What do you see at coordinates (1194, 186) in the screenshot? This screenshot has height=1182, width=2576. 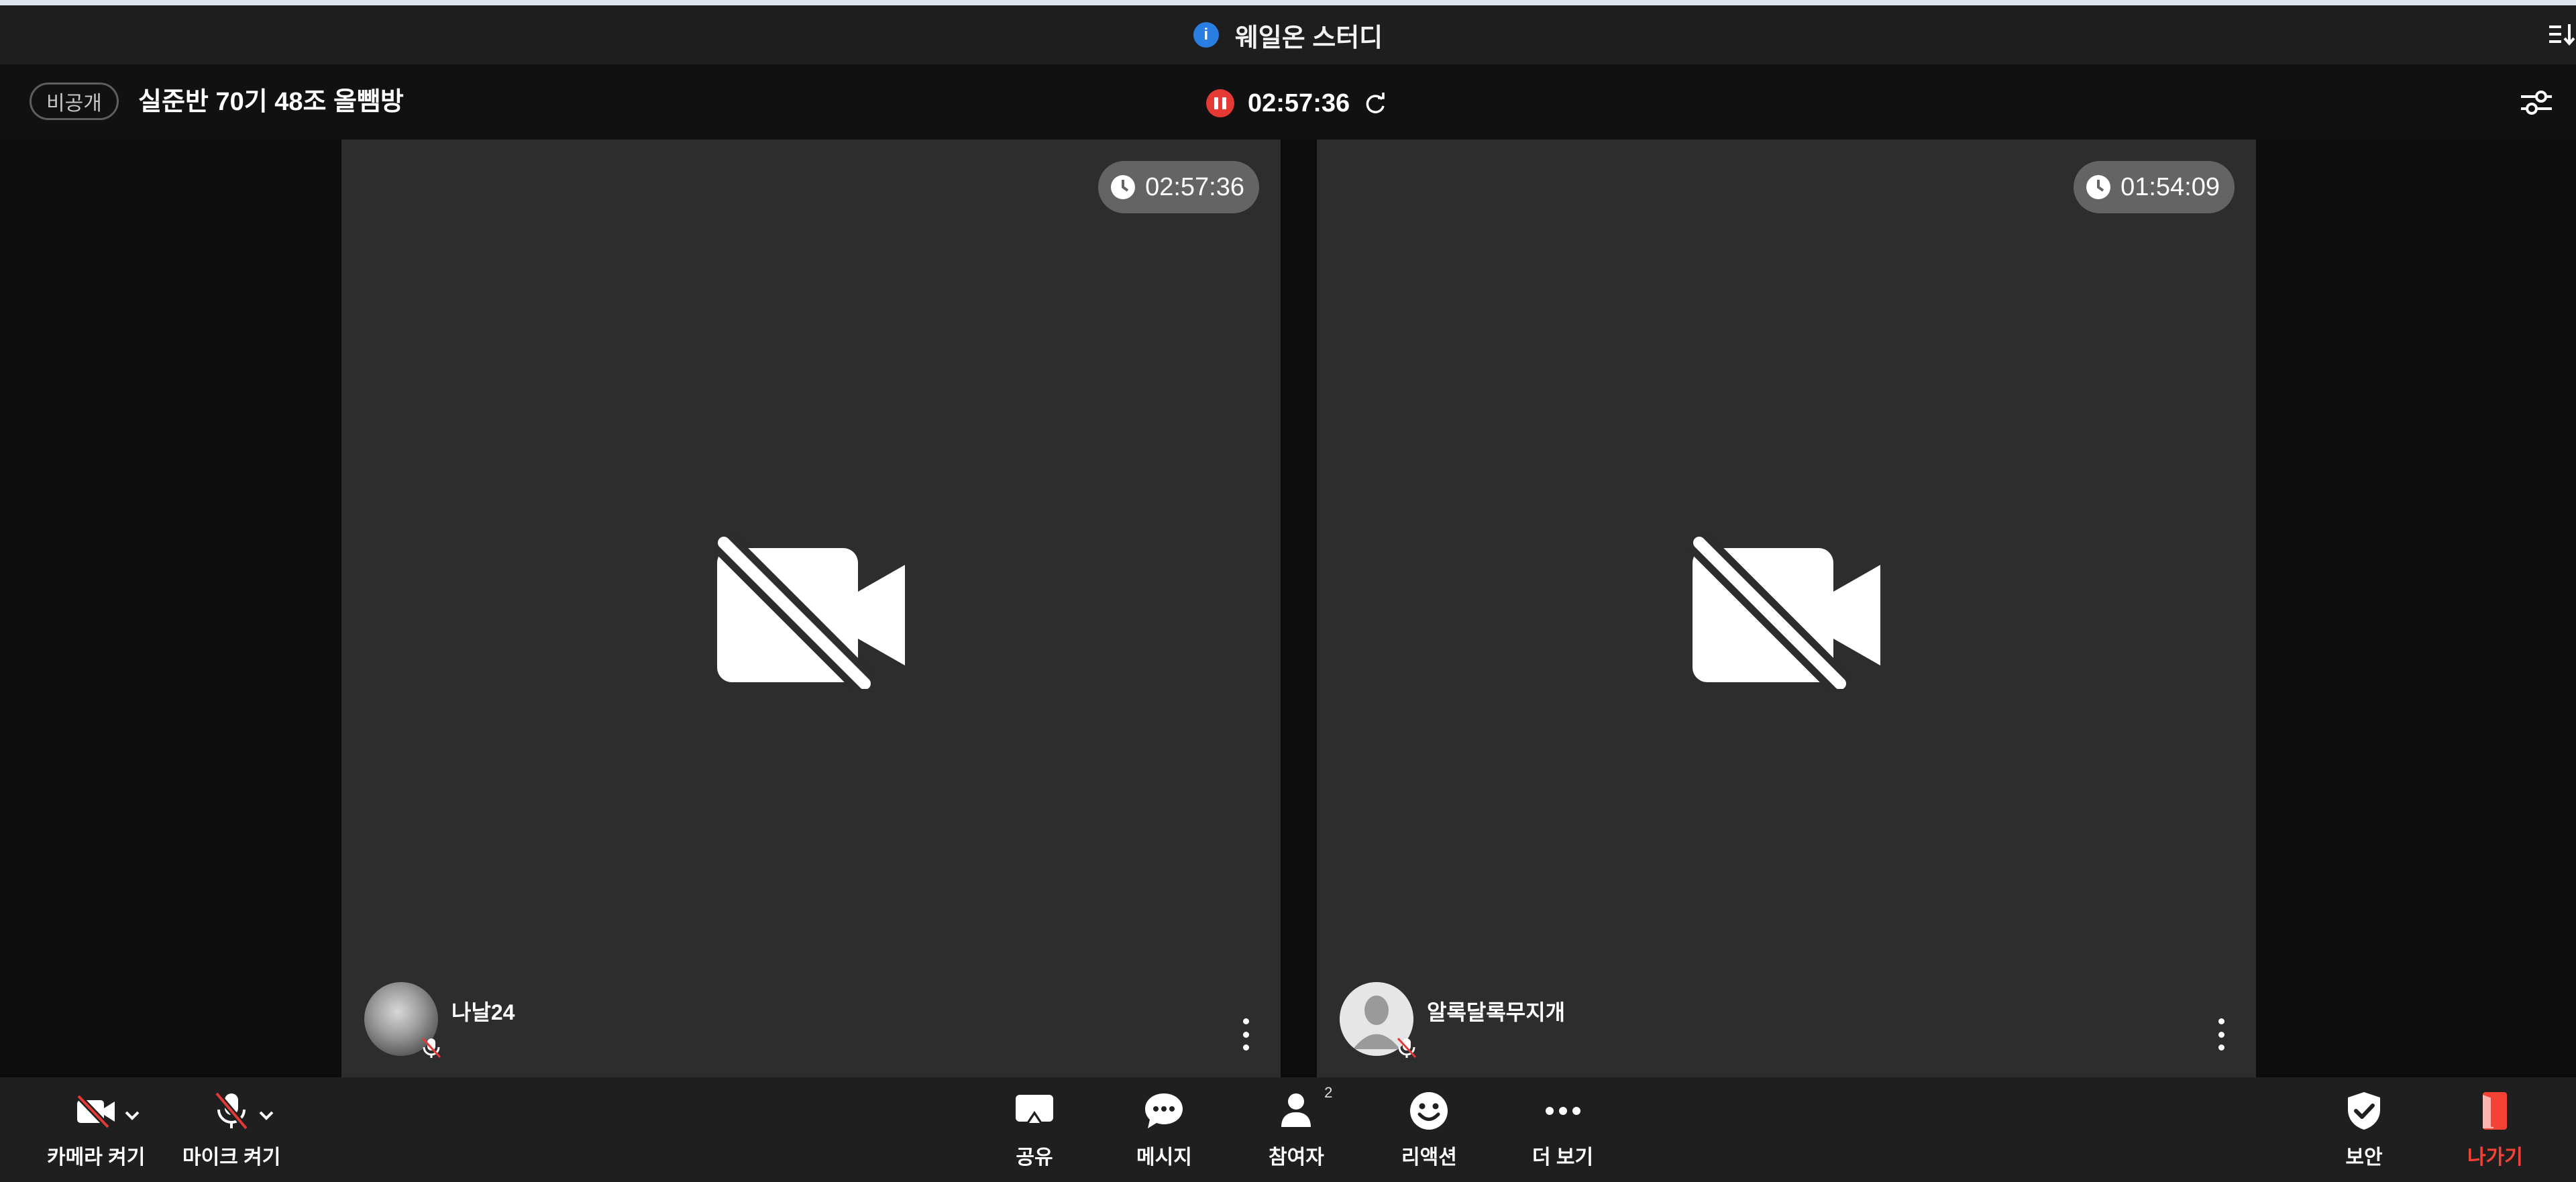 I see `duration-text: 02:57:36` at bounding box center [1194, 186].